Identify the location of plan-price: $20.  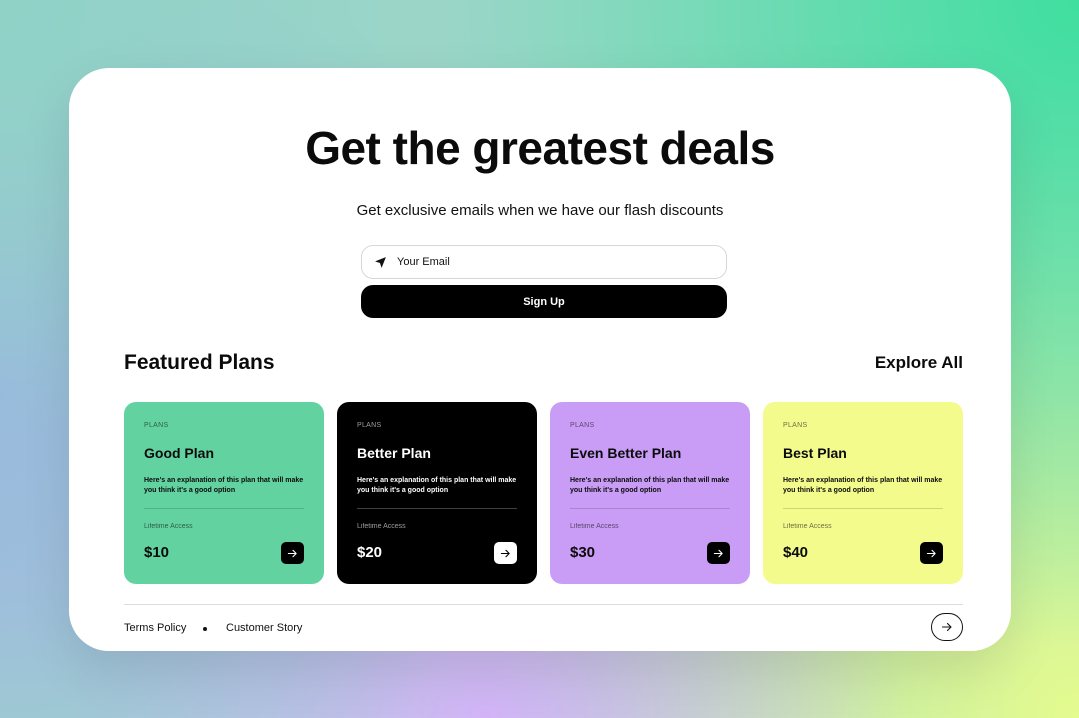
(370, 552).